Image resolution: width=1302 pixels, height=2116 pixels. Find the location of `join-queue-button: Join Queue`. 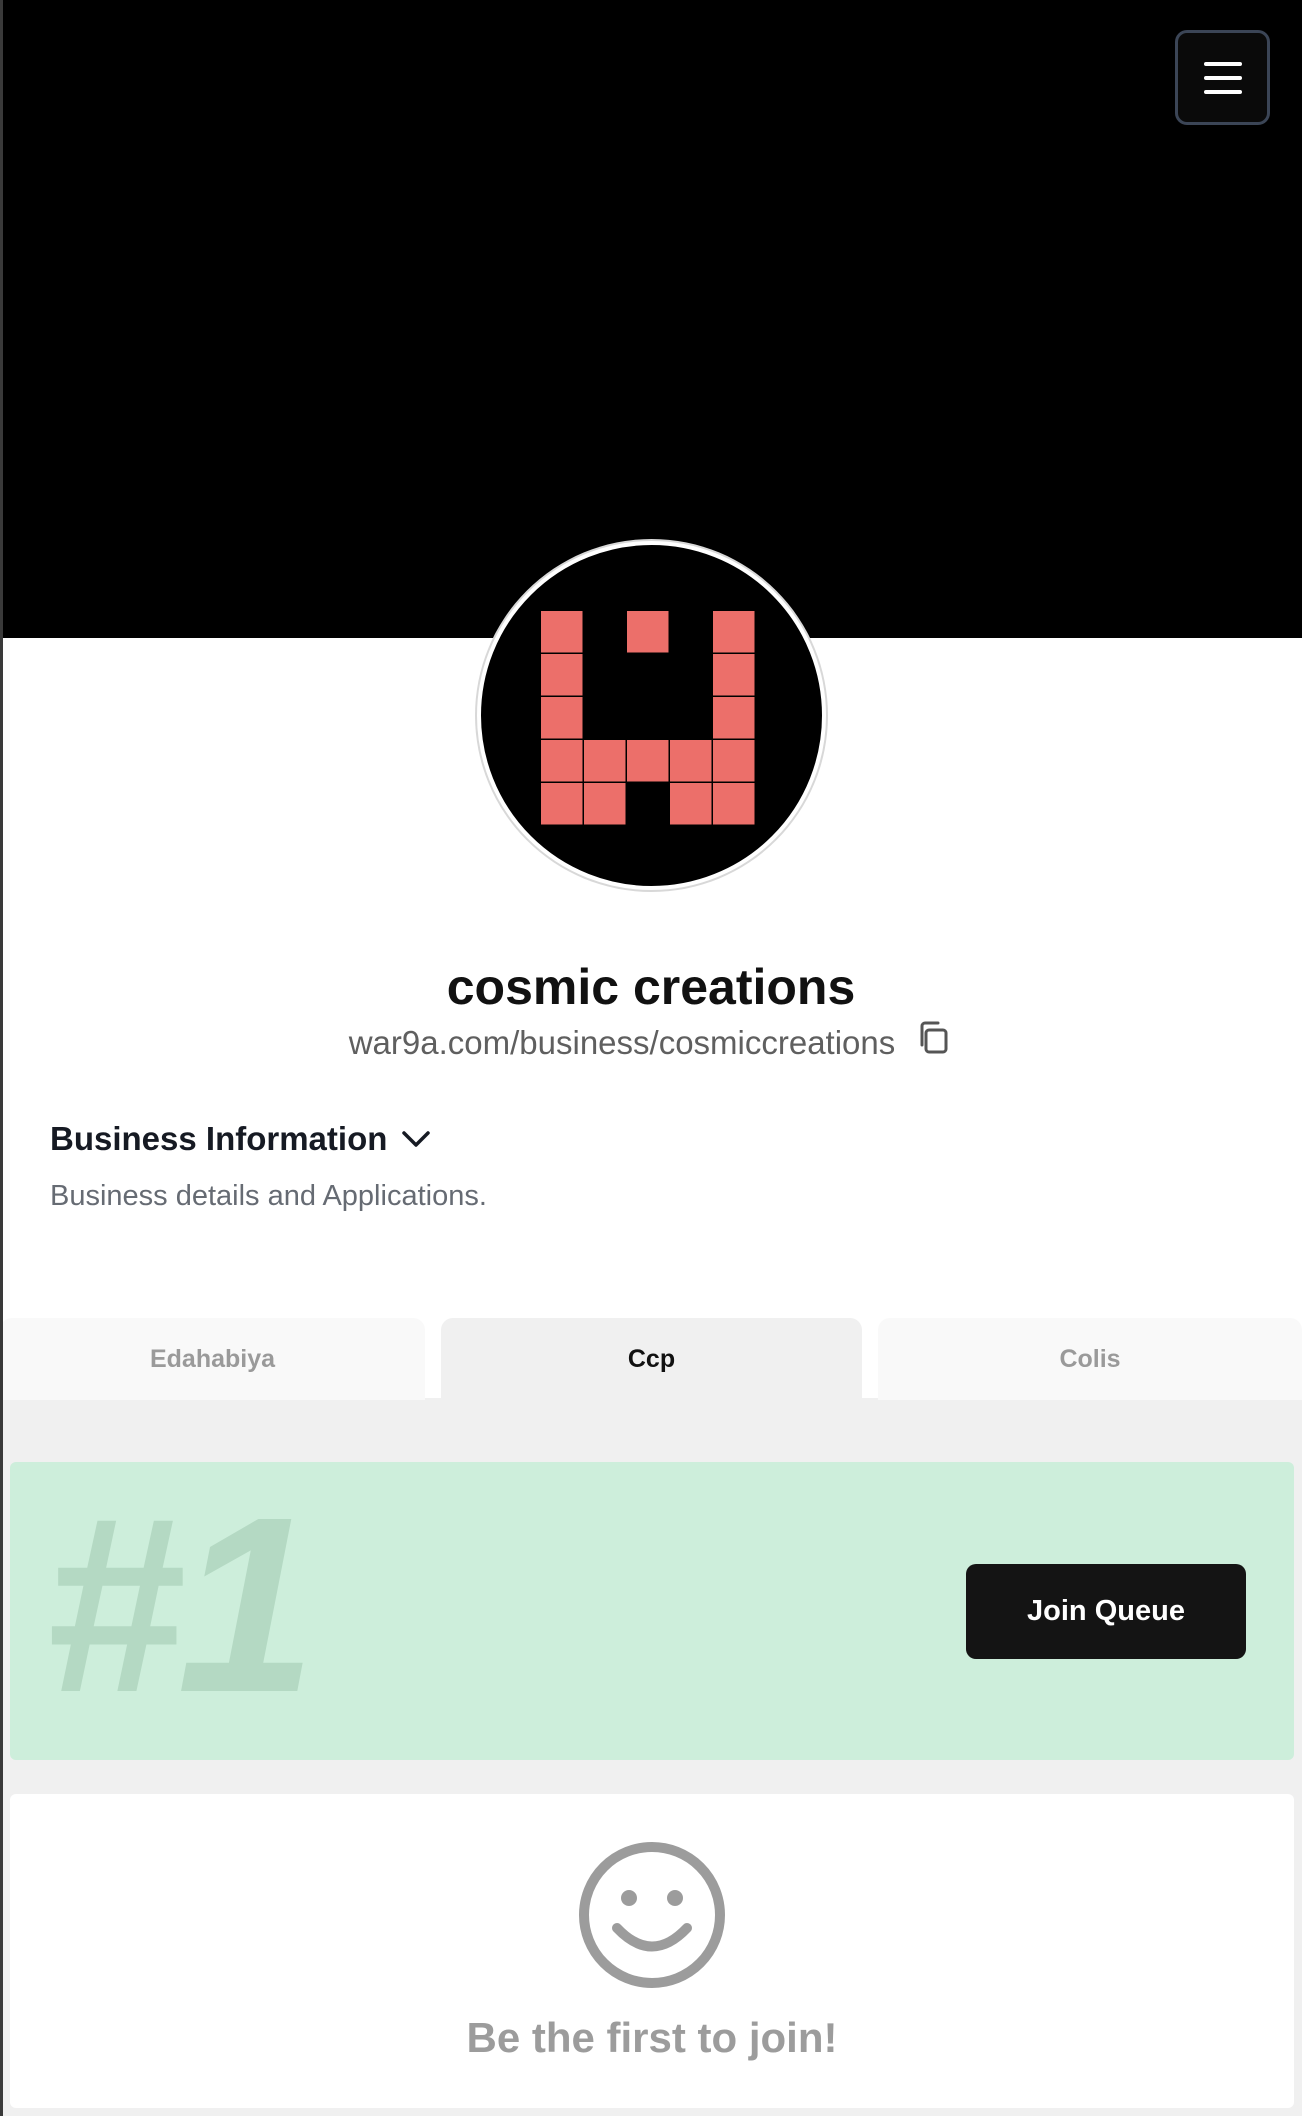

join-queue-button: Join Queue is located at coordinates (1106, 1611).